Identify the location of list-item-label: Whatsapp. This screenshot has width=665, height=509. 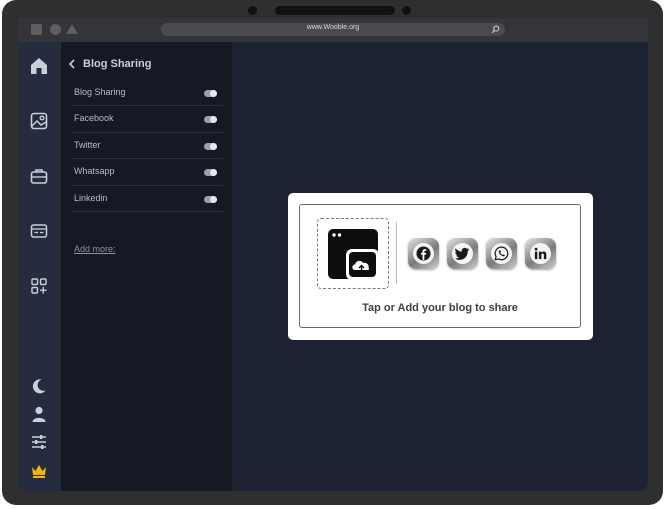
(94, 171).